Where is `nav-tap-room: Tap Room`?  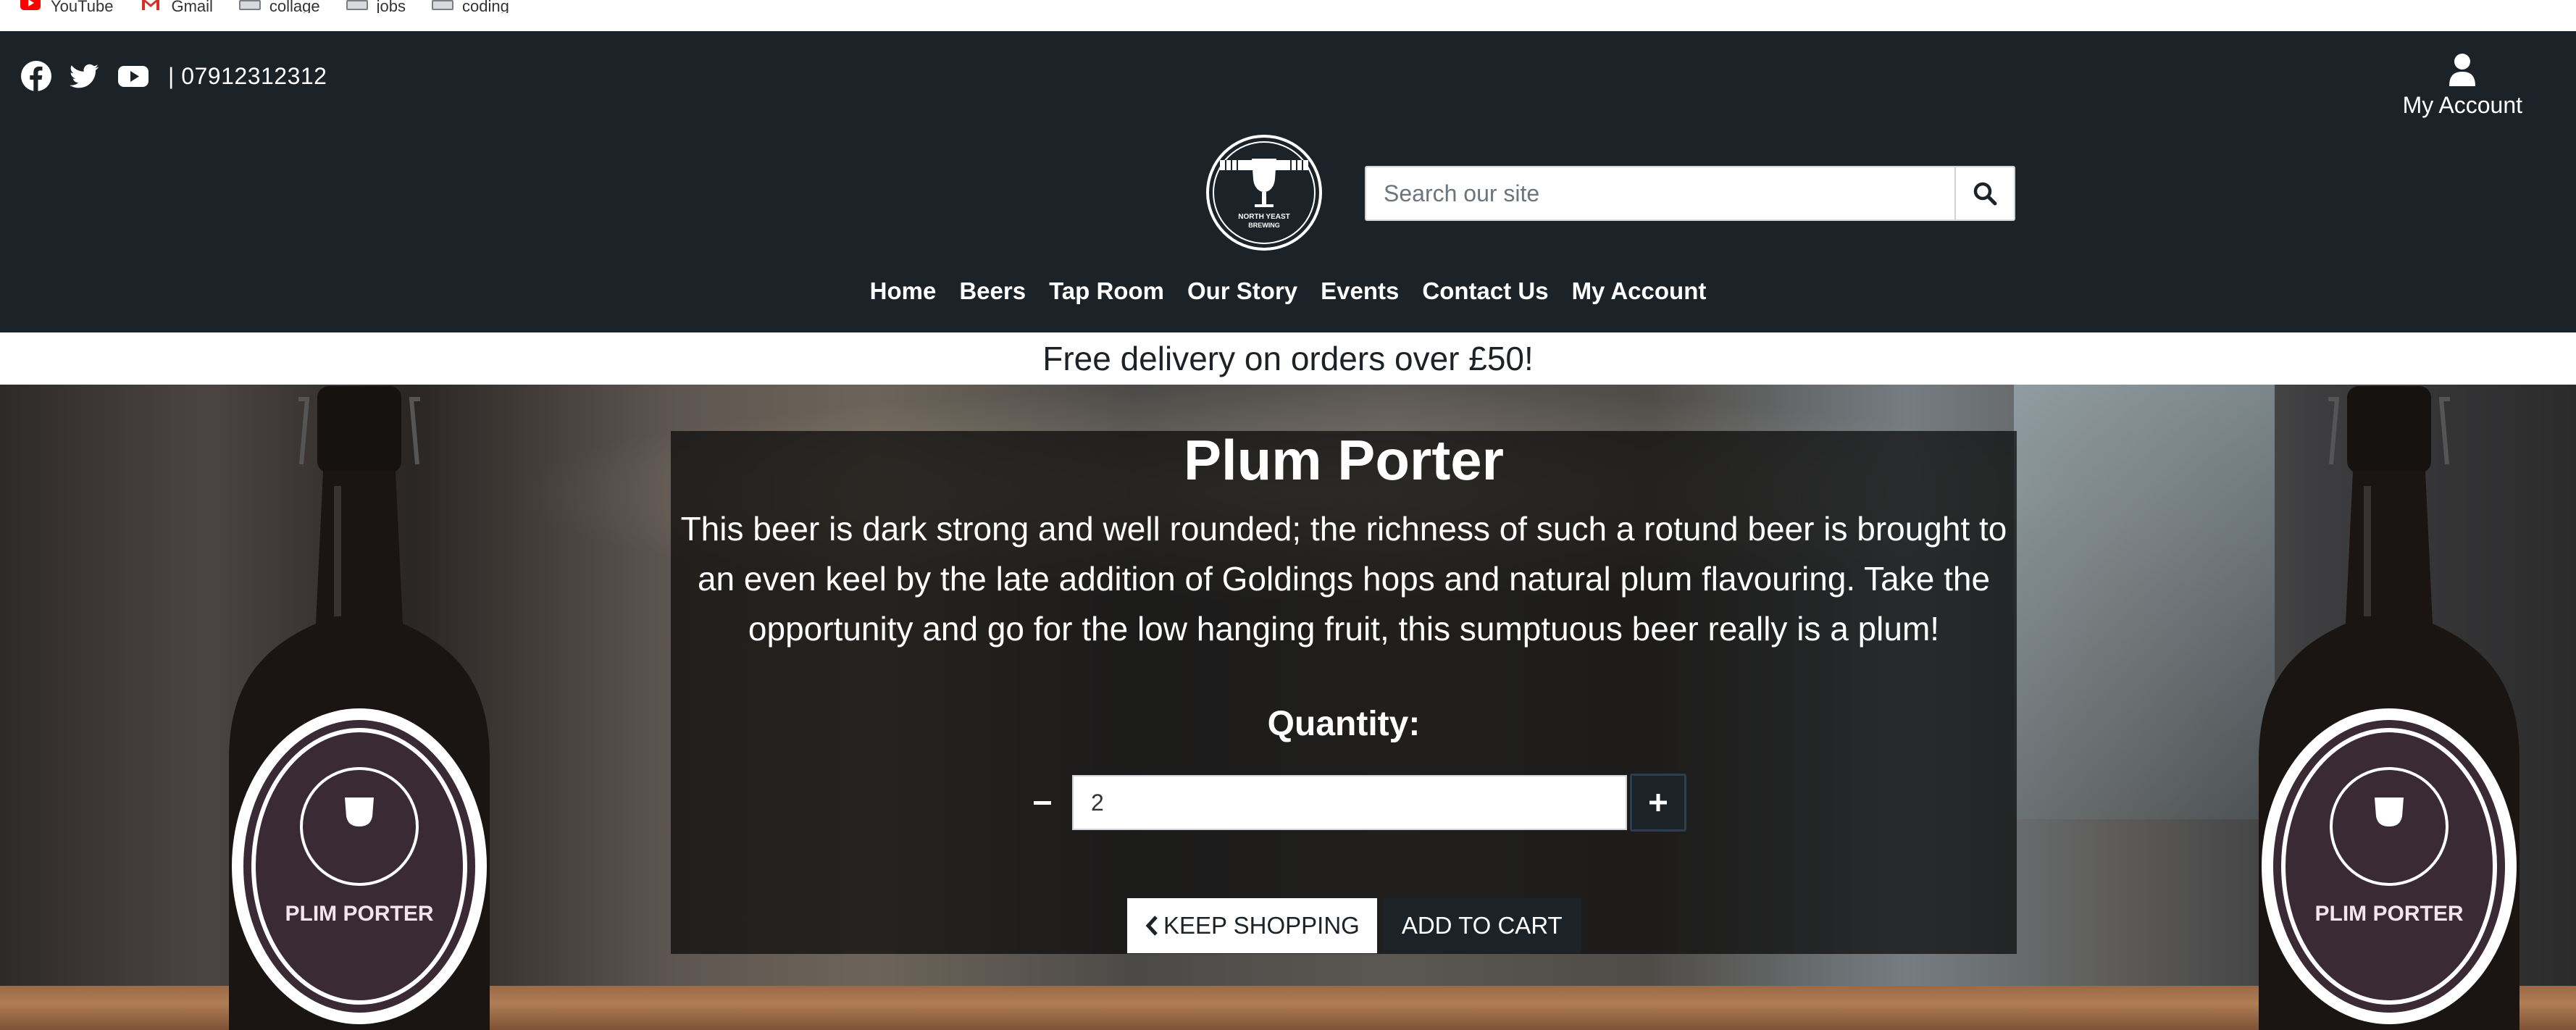
nav-tap-room: Tap Room is located at coordinates (1106, 291).